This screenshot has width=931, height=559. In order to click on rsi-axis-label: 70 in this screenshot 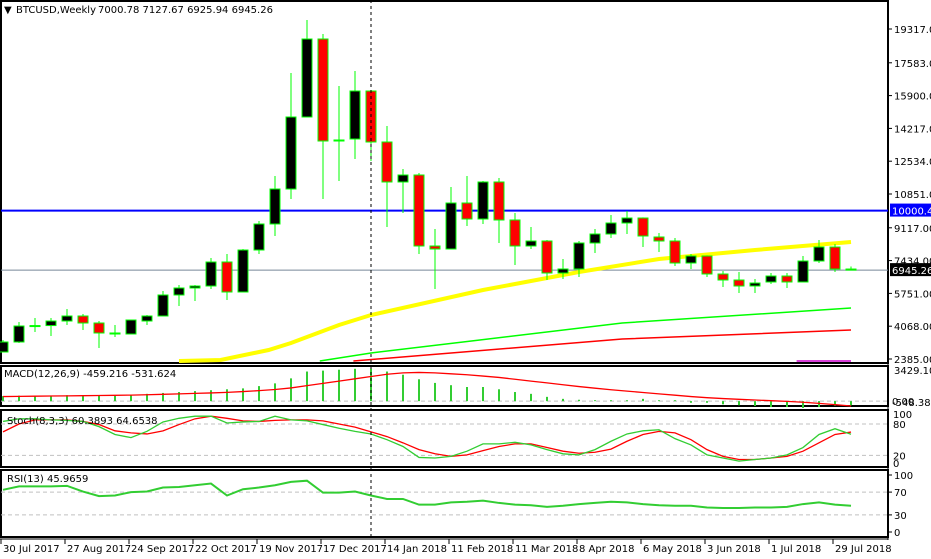, I will do `click(900, 493)`.